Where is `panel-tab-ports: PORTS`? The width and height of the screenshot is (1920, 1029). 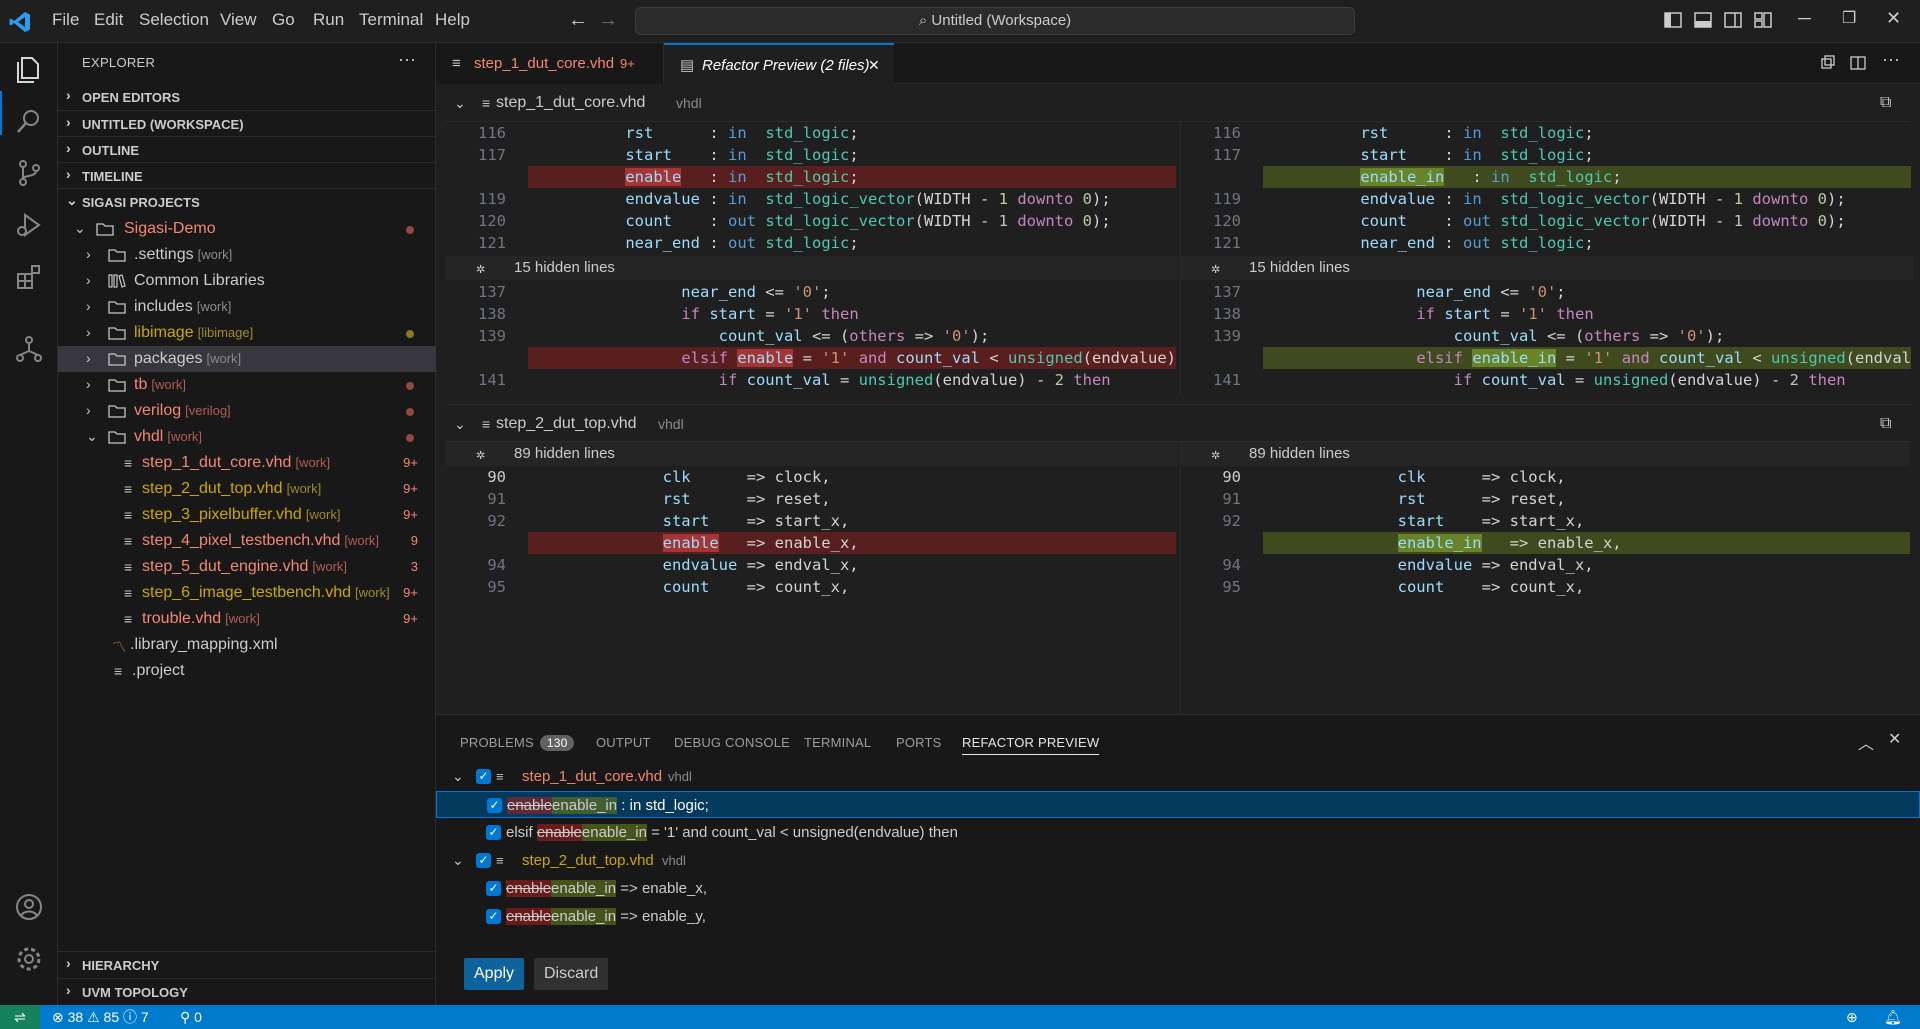
panel-tab-ports: PORTS is located at coordinates (919, 742).